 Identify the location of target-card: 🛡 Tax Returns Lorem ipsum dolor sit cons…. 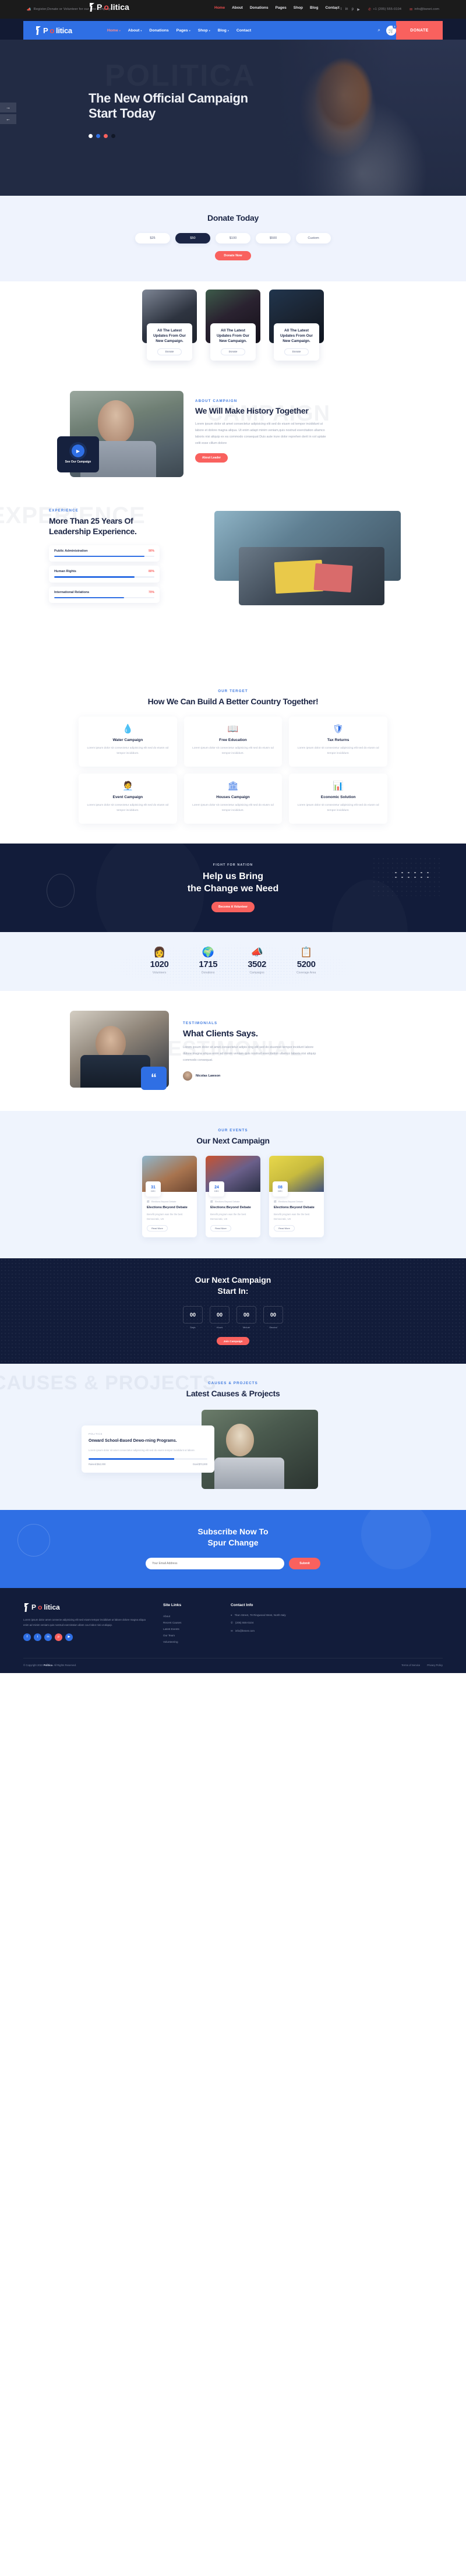
(338, 742).